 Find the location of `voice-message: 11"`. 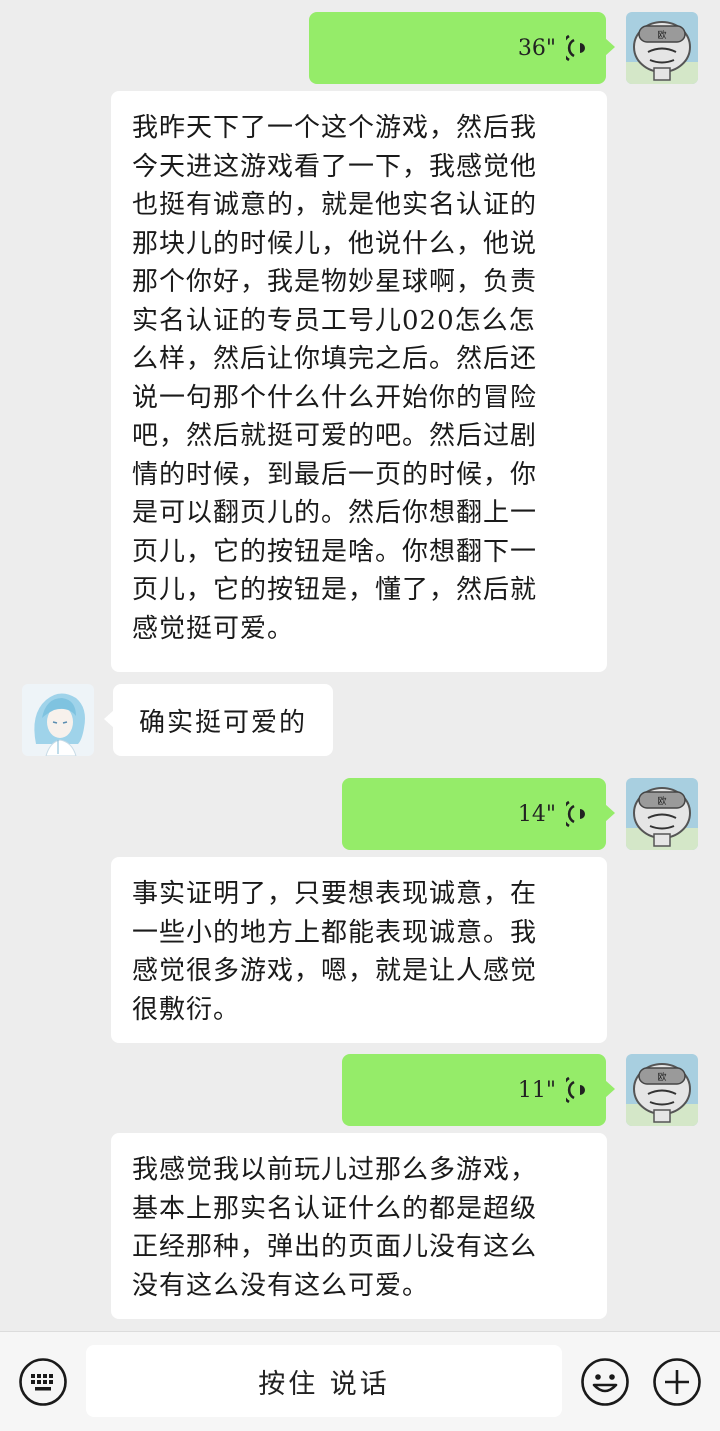

voice-message: 11" is located at coordinates (478, 1090).